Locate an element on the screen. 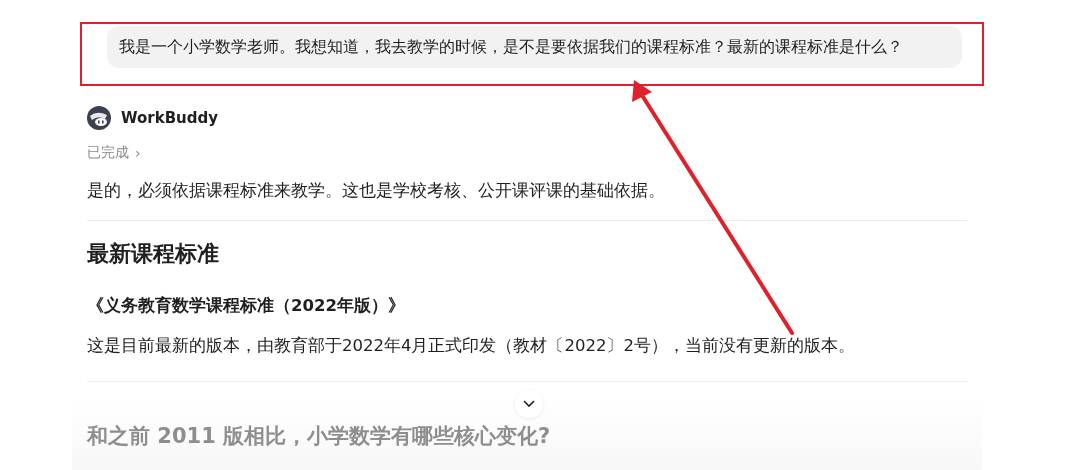 The width and height of the screenshot is (1075, 470). user-message: 我是一个小学数学老师。我想知道，我去教学的时候，是不是要依据我们的课程标准？最新的课程标准是什么？ is located at coordinates (534, 47).